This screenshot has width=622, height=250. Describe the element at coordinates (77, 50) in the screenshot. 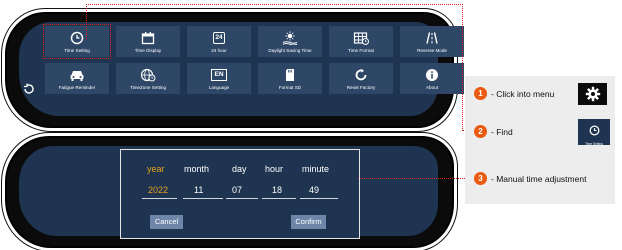

I see `tile-label: Time Setting` at that location.